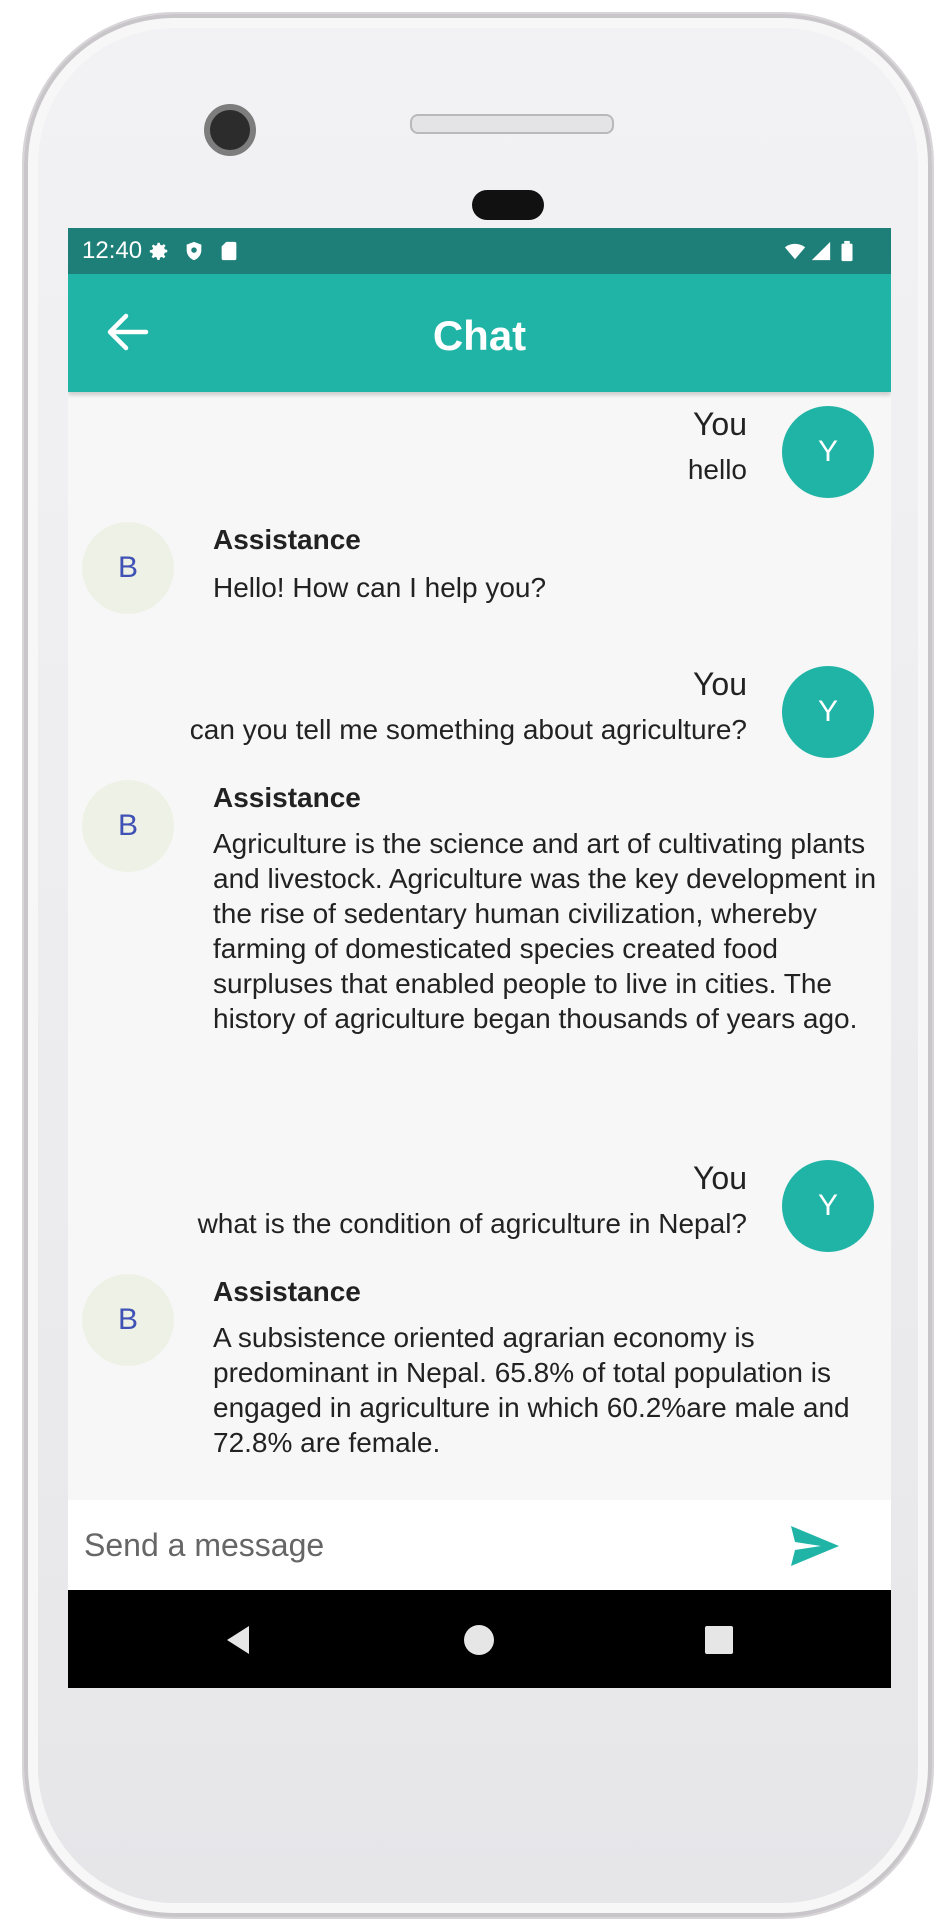 The height and width of the screenshot is (1920, 934). What do you see at coordinates (847, 251) in the screenshot?
I see `battery-icon` at bounding box center [847, 251].